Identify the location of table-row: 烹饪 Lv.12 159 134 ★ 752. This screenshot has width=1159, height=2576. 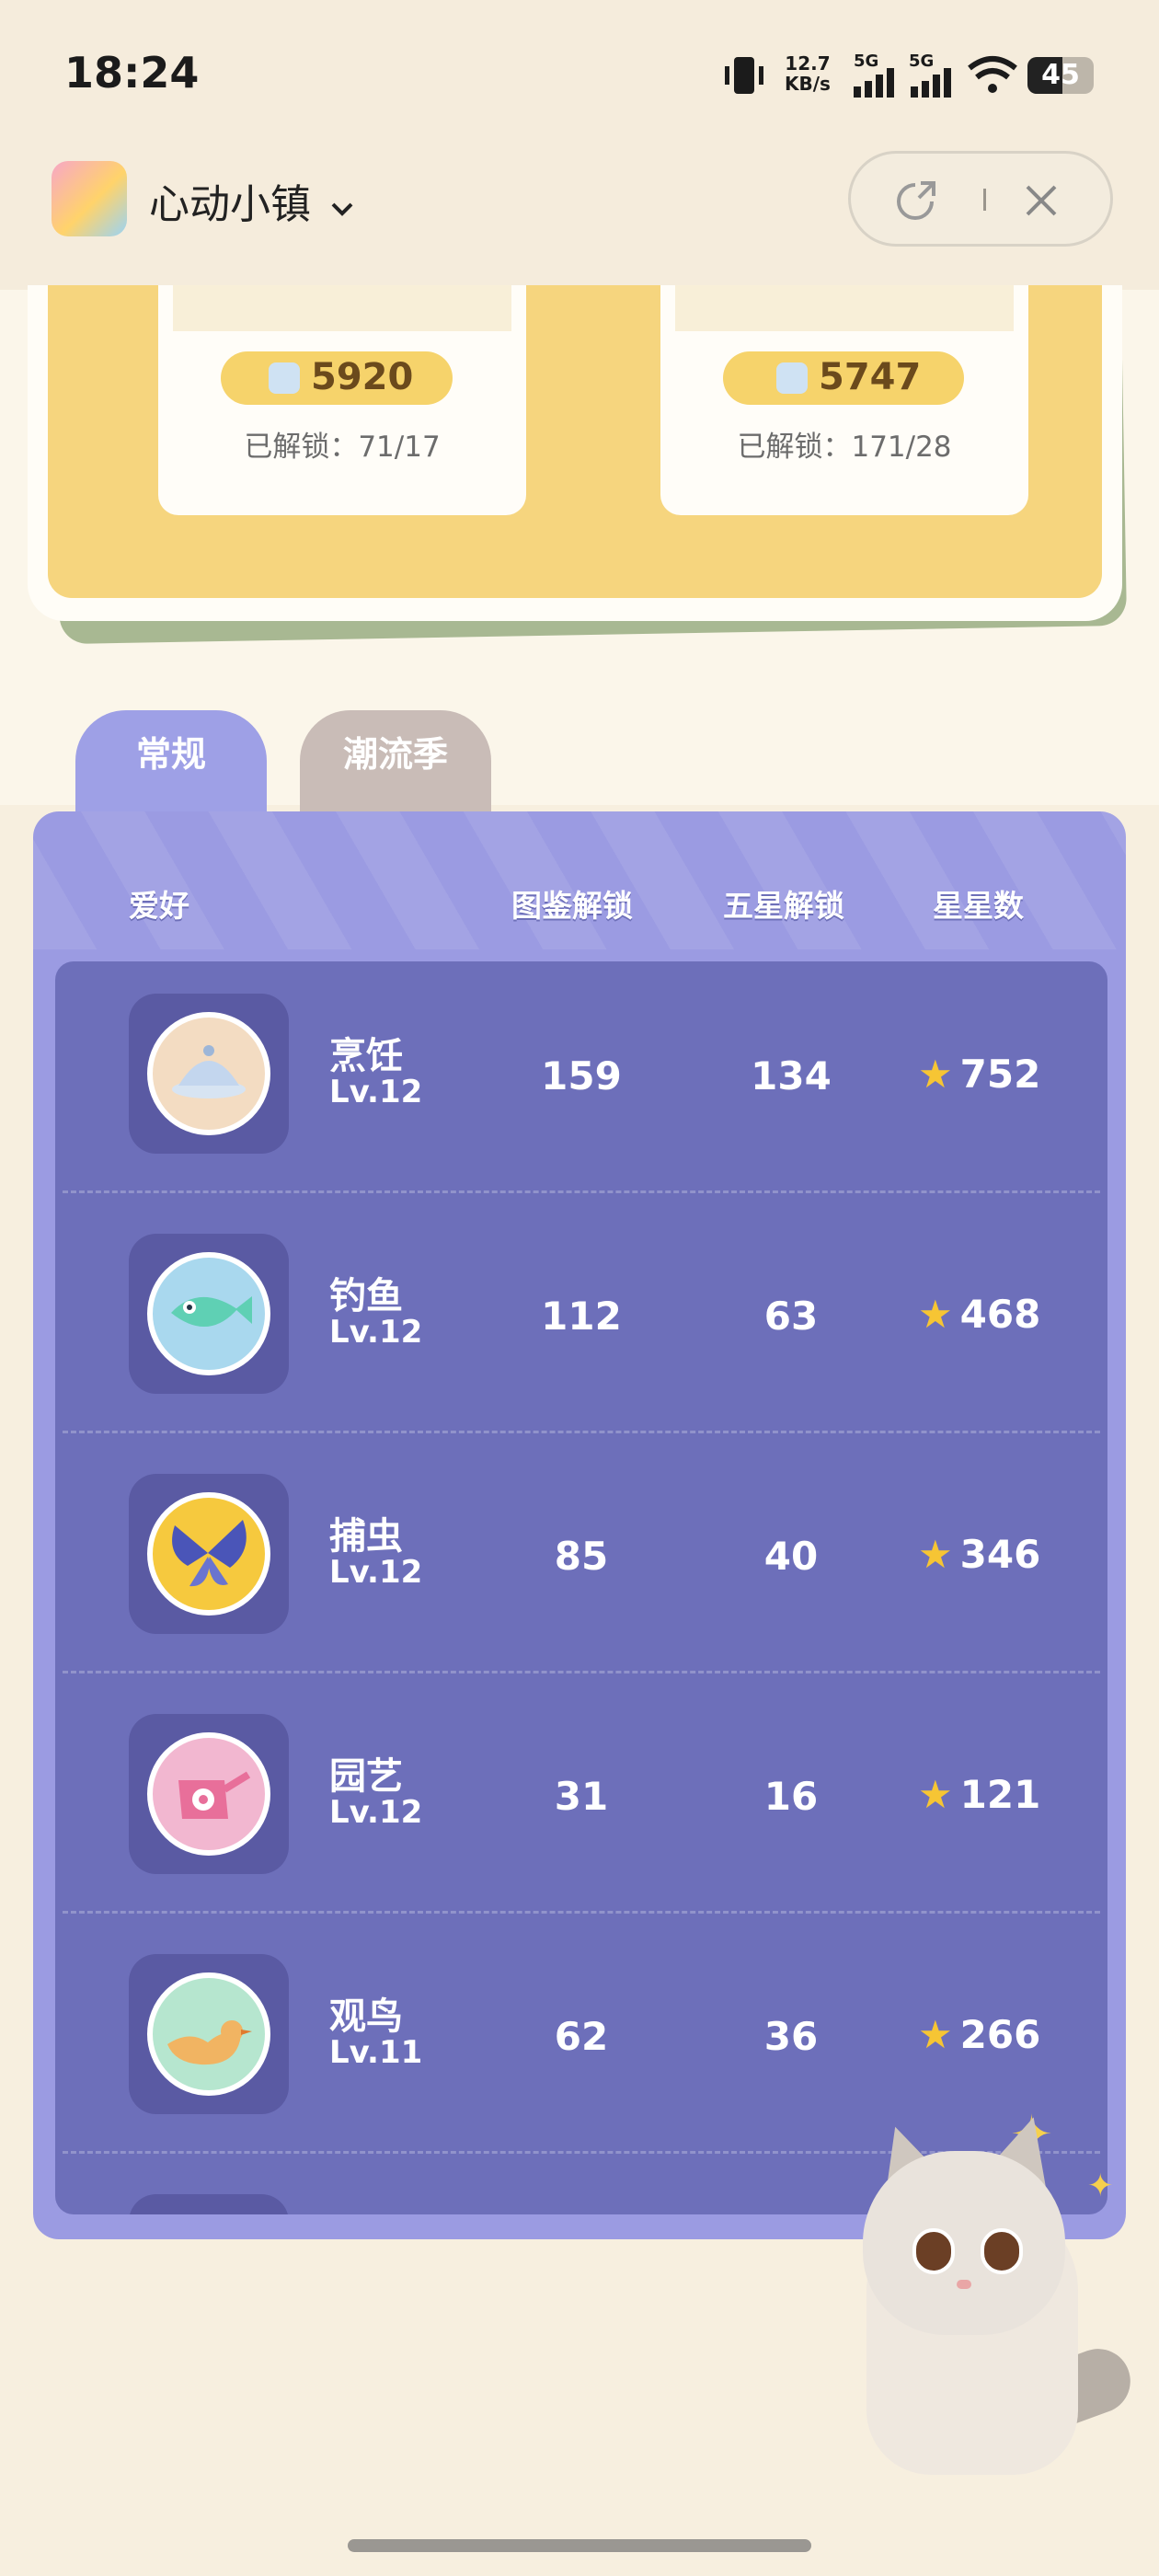
(581, 1081).